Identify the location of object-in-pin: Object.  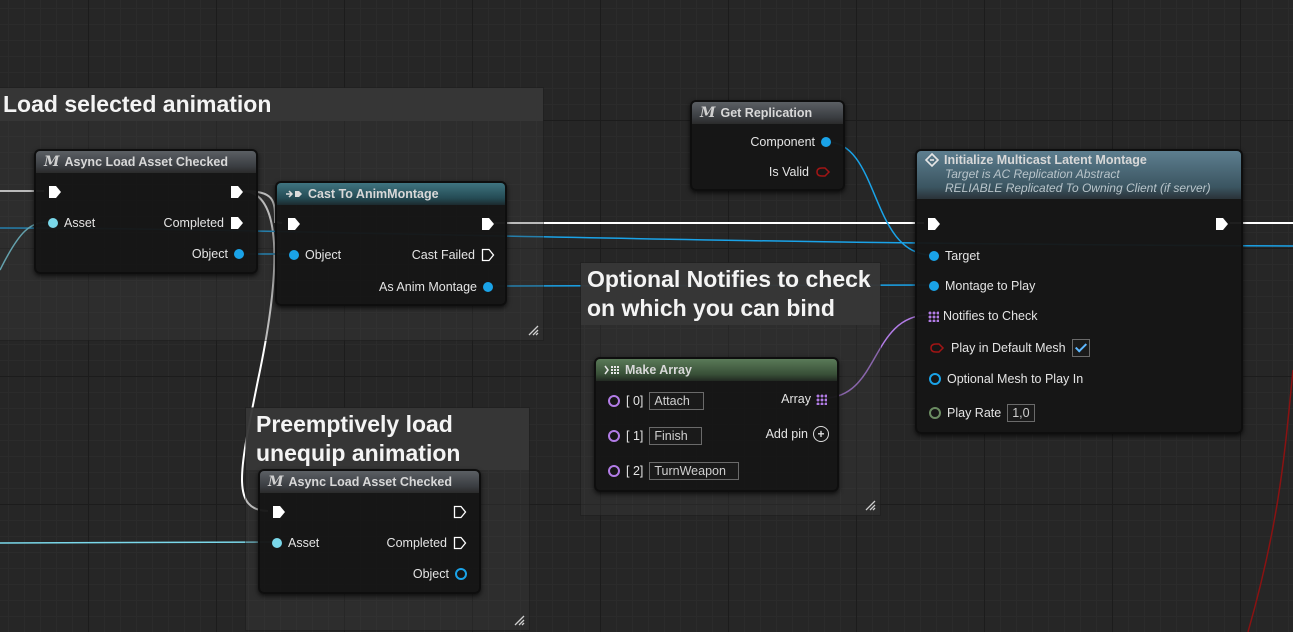
(315, 255).